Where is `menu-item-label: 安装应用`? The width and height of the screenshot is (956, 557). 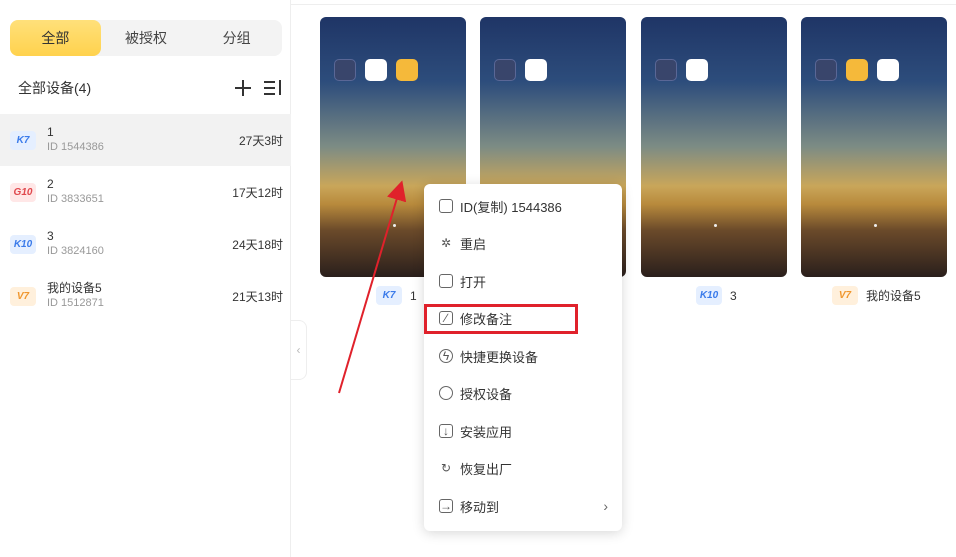
menu-item-label: 安装应用 is located at coordinates (486, 432).